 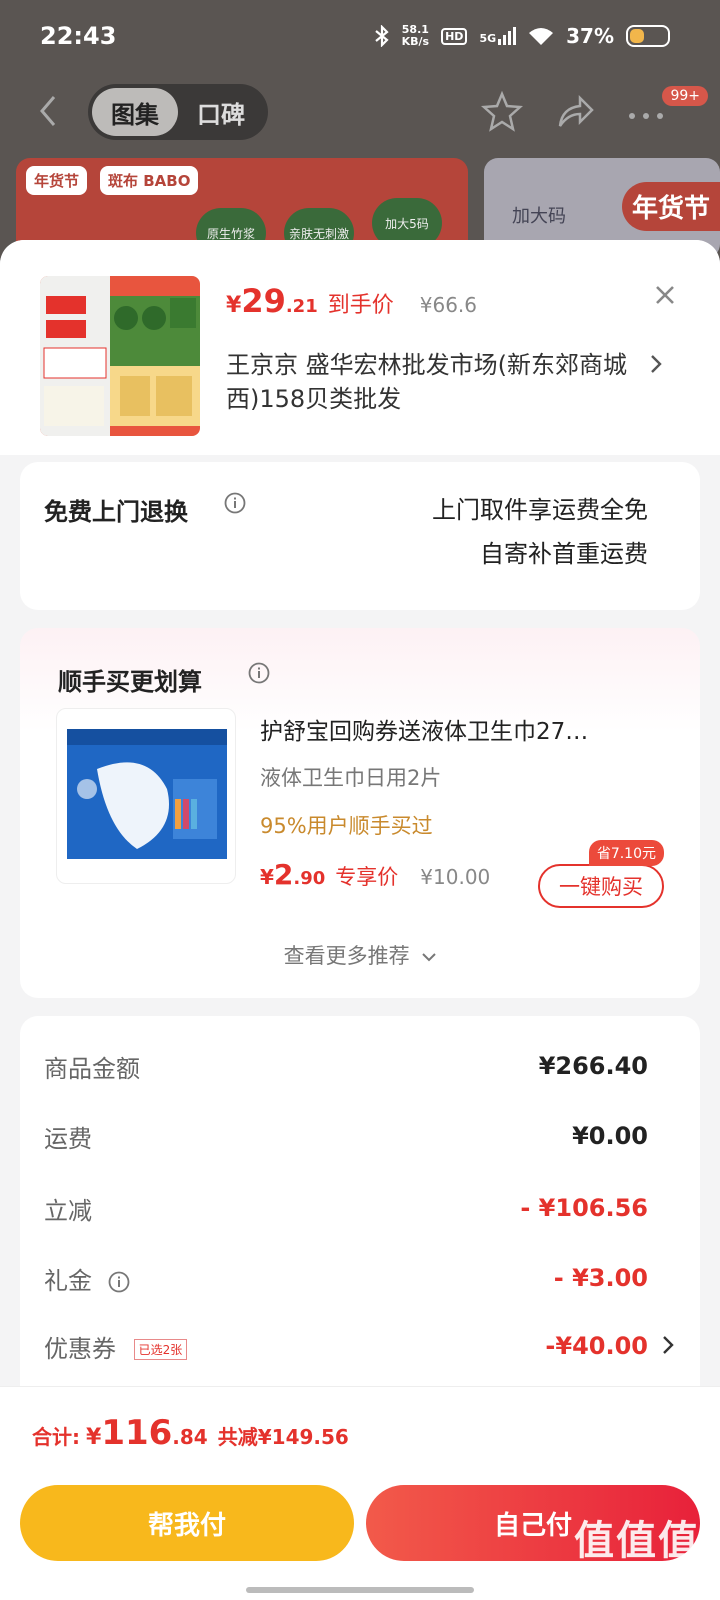 What do you see at coordinates (56, 1437) in the screenshot?
I see `total-label: 合计:` at bounding box center [56, 1437].